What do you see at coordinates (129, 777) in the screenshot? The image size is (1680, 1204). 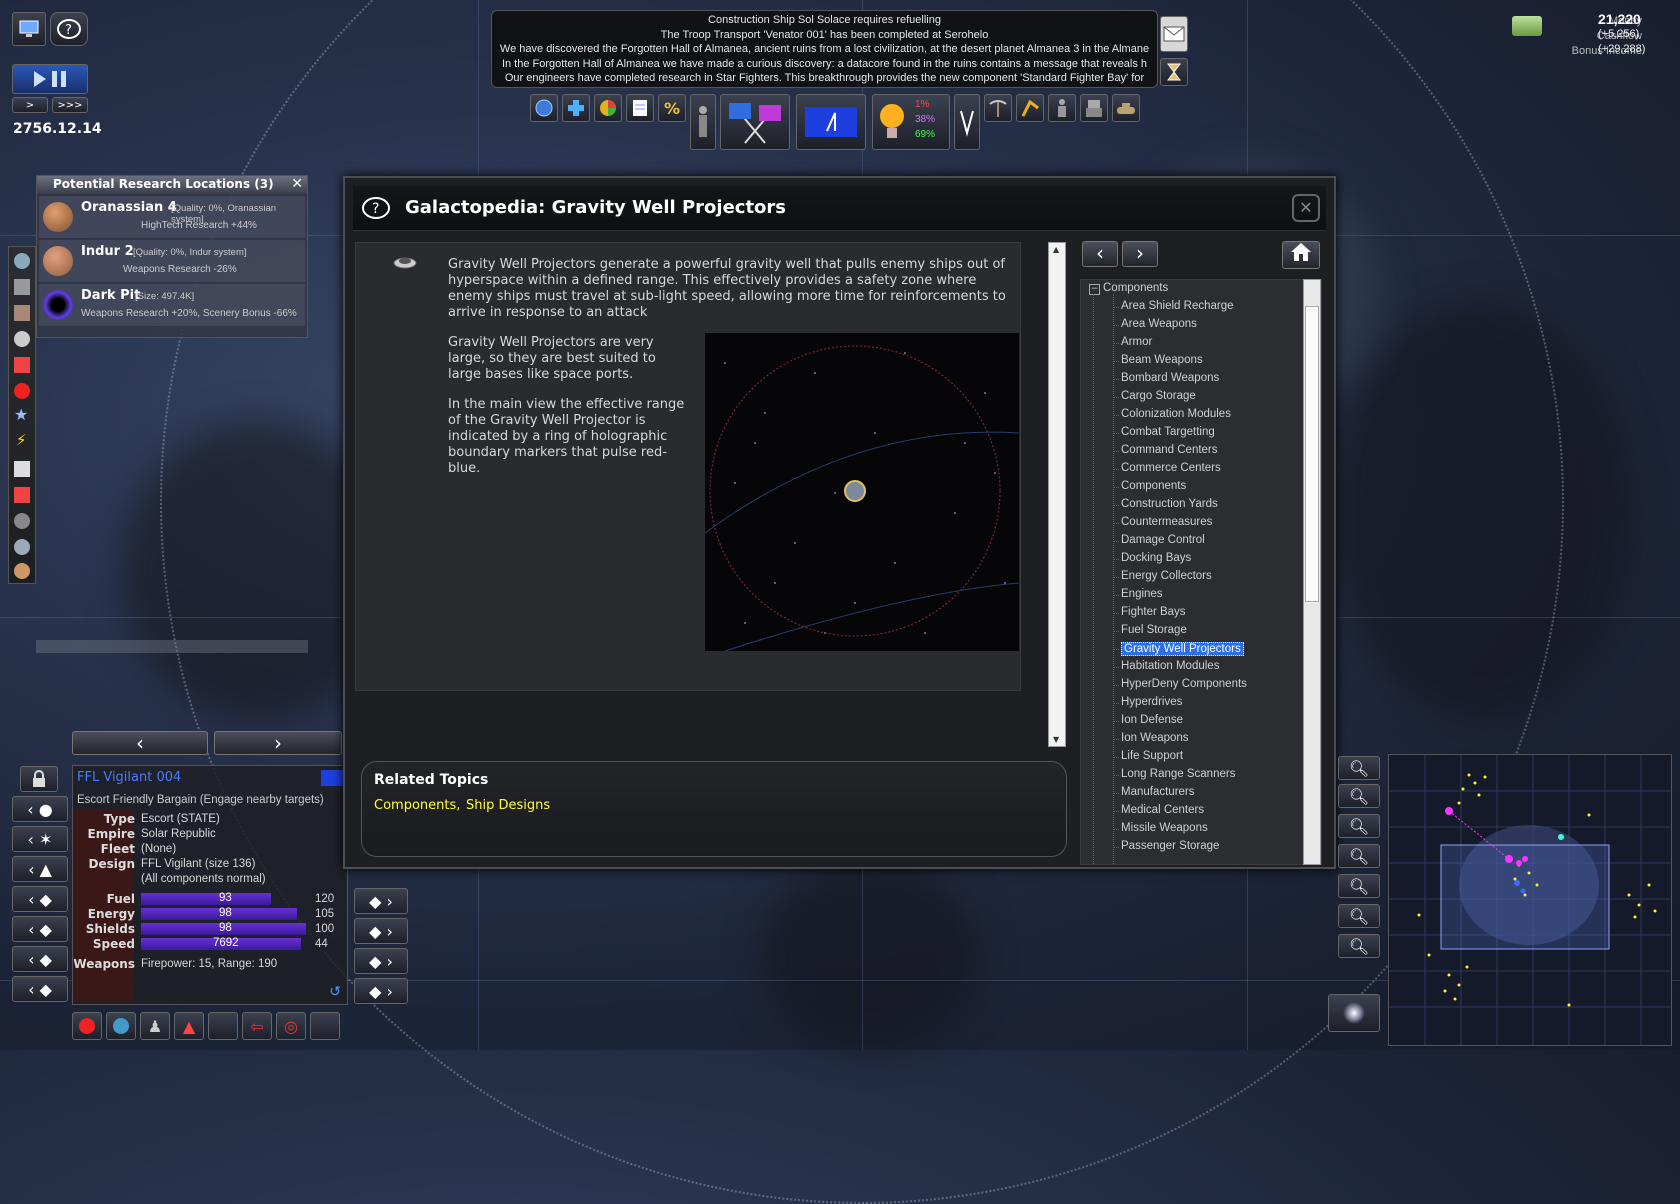 I see `ship-name: FFL Vigilant 004` at bounding box center [129, 777].